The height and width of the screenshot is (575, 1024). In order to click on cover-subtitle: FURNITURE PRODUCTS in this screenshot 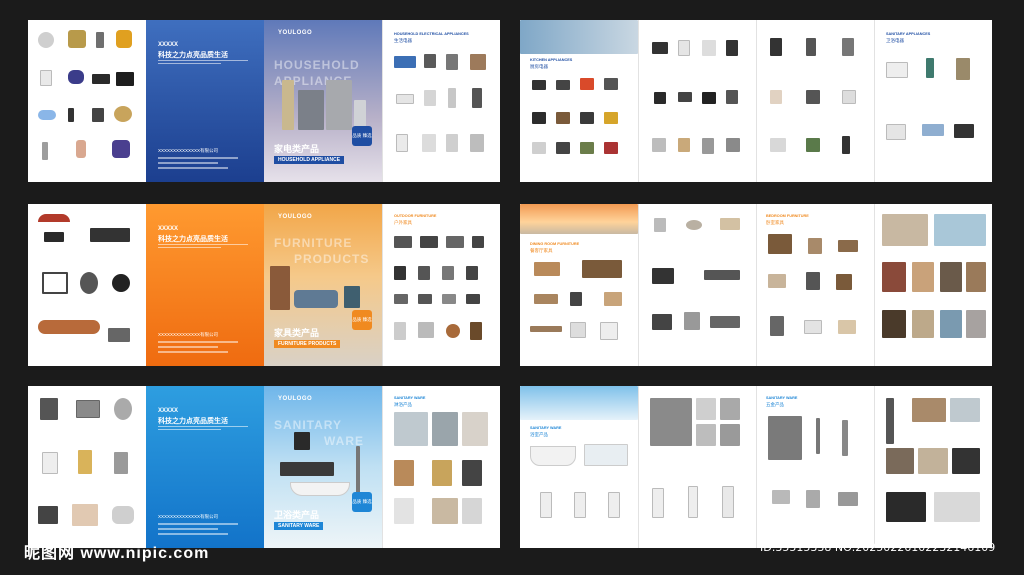, I will do `click(307, 344)`.